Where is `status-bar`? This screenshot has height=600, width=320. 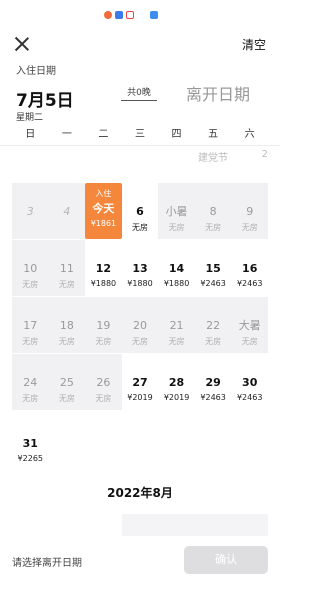 status-bar is located at coordinates (140, 15).